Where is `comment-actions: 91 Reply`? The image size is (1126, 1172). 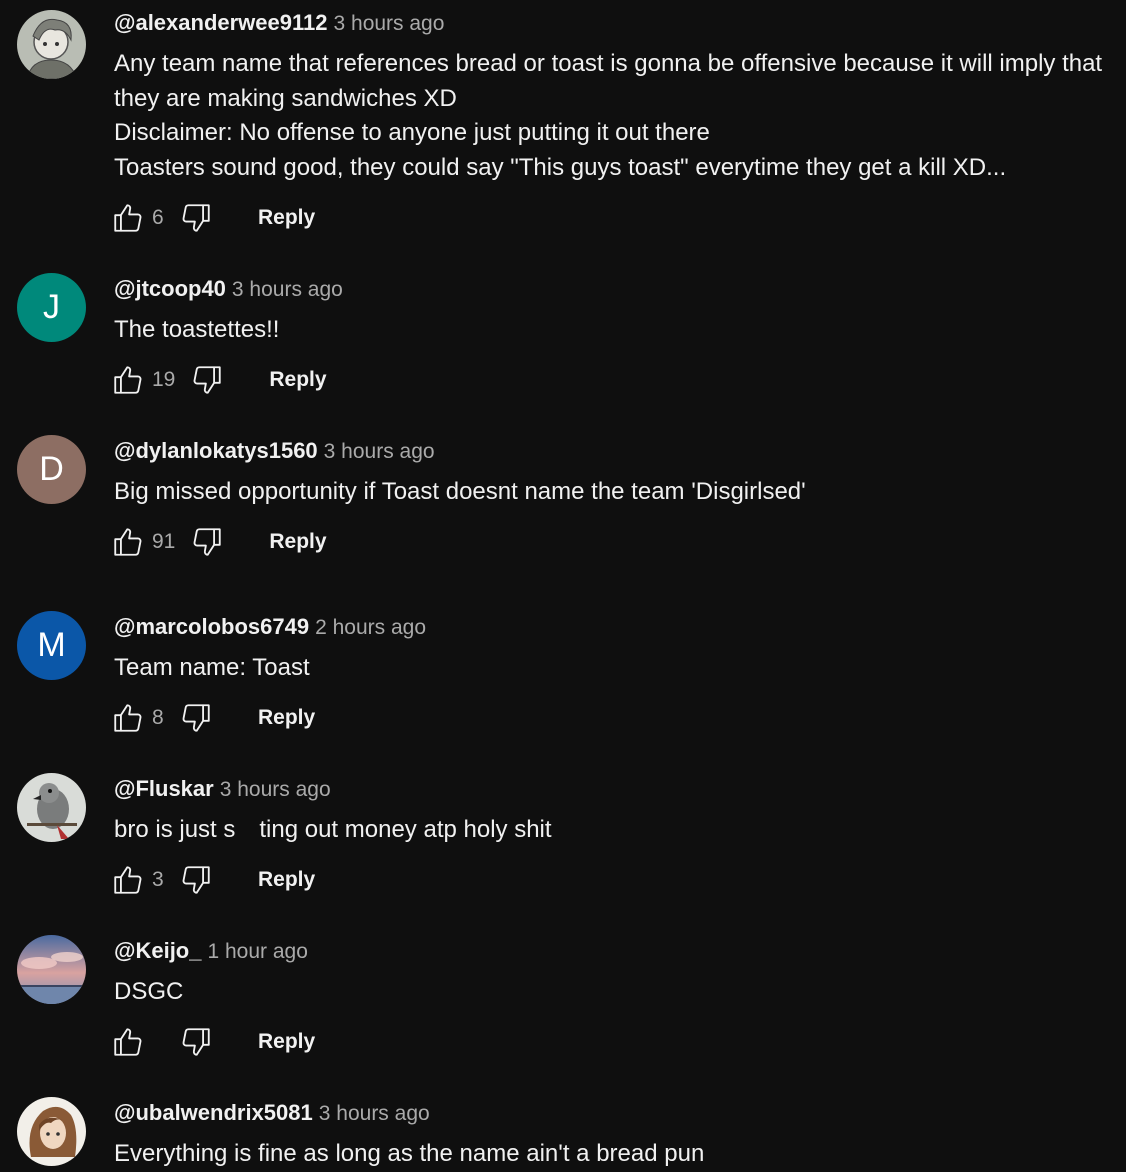 comment-actions: 91 Reply is located at coordinates (218, 542).